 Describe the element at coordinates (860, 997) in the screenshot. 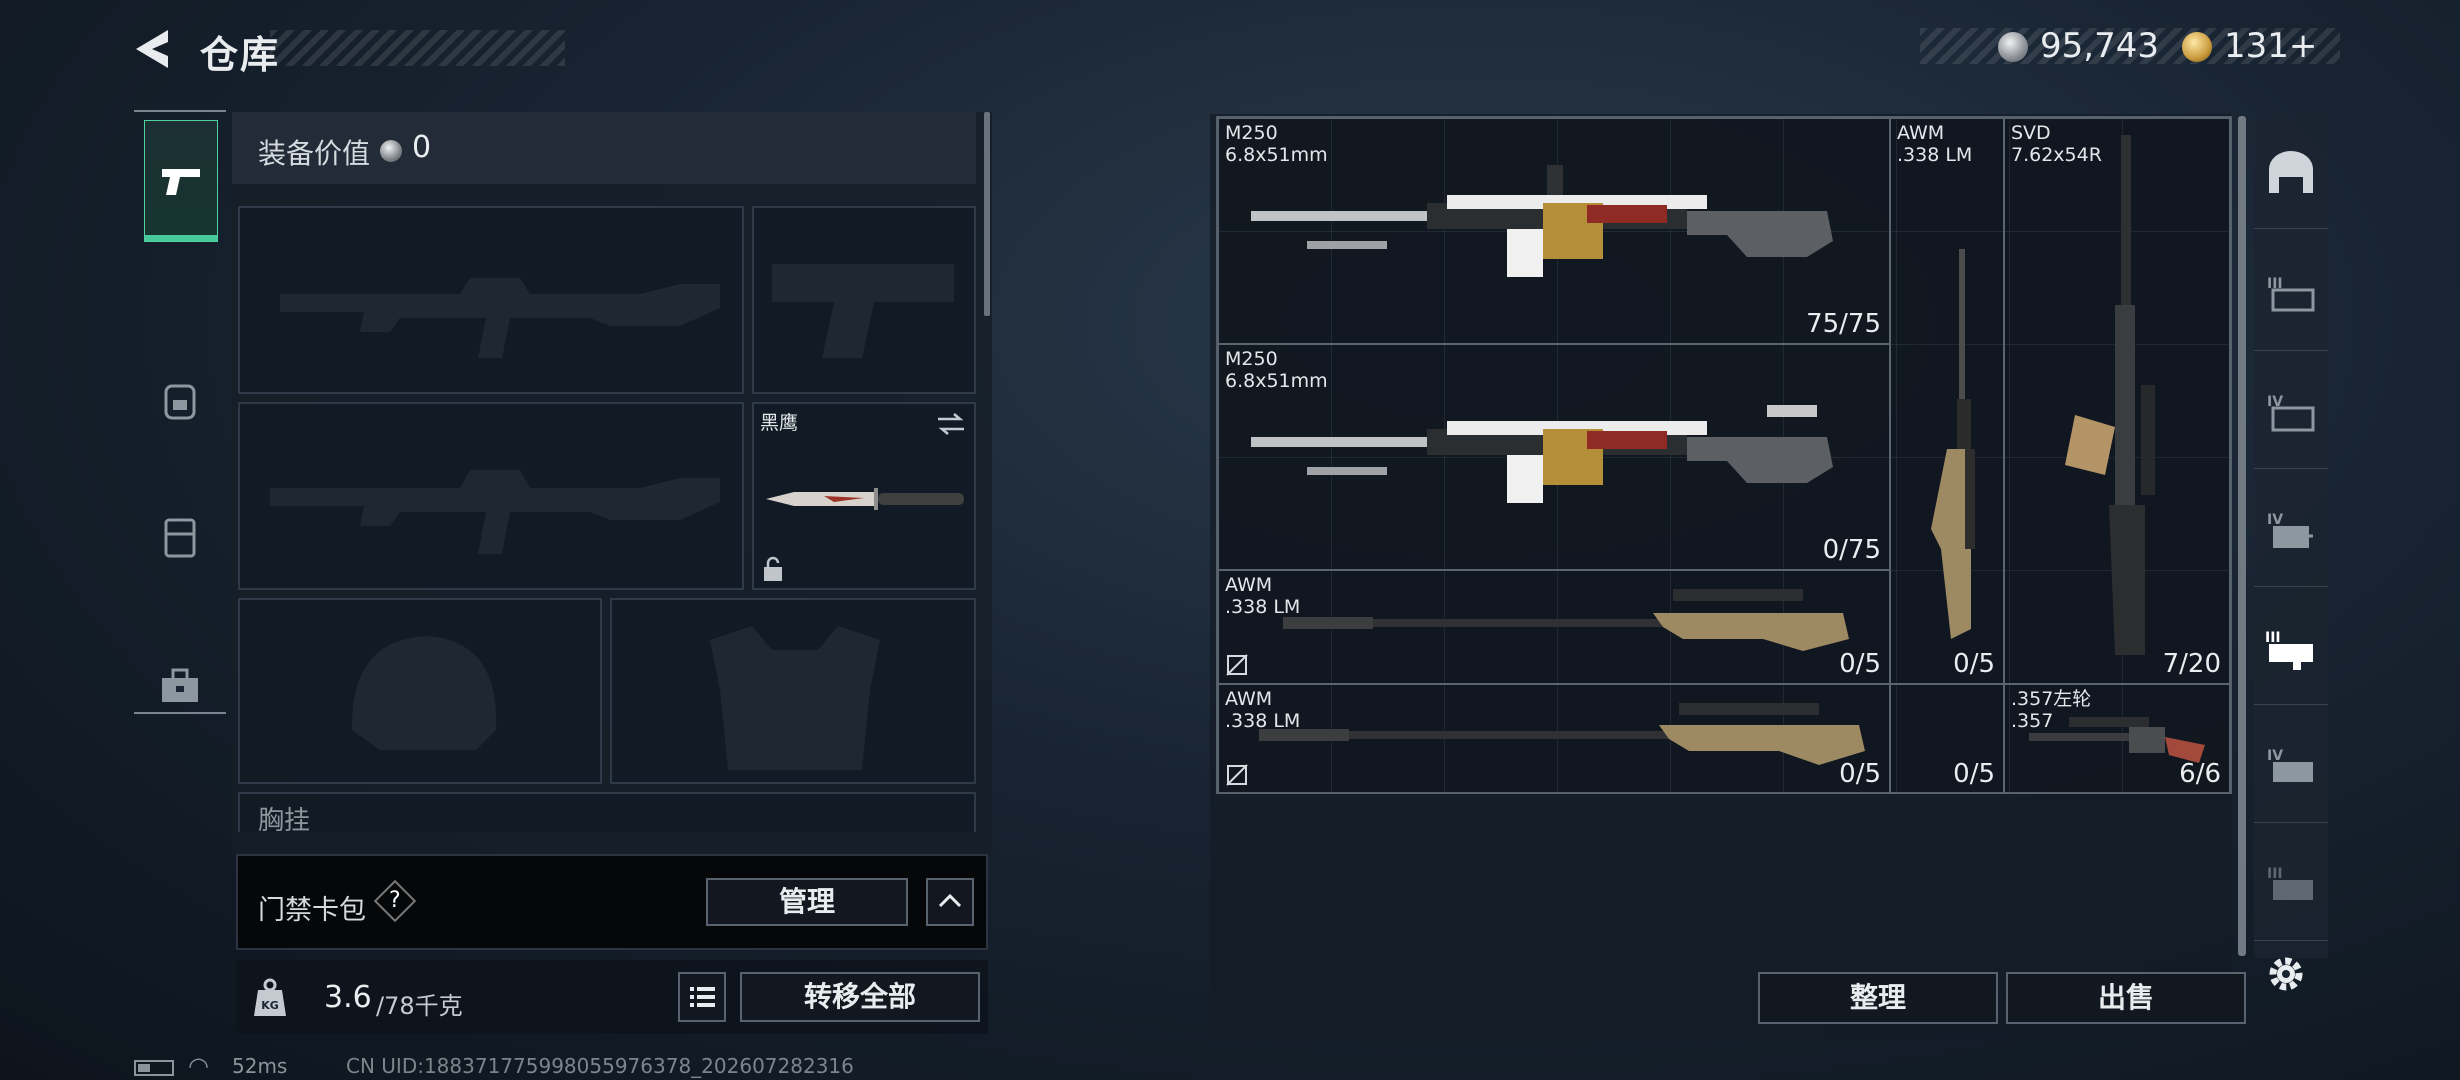

I see `transfer-all-button: 转移全部` at that location.